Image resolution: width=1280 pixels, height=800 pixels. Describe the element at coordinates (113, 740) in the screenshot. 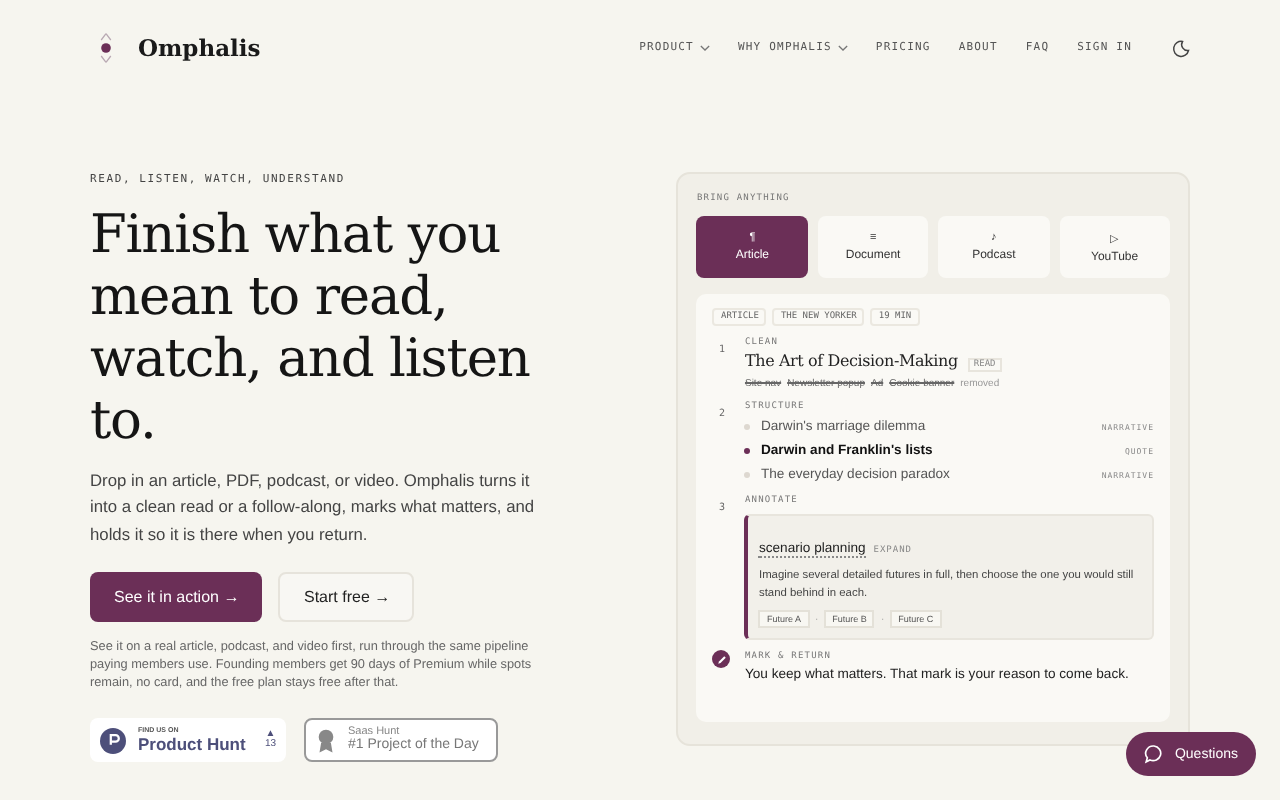

I see `product-hunt-logo-icon` at that location.